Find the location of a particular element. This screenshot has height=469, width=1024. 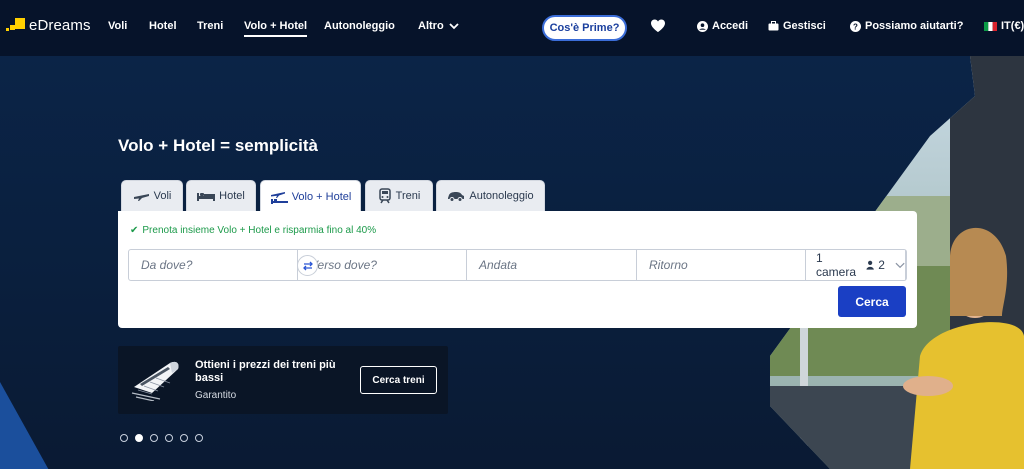

nav-link-hotel: Hotel is located at coordinates (163, 26).